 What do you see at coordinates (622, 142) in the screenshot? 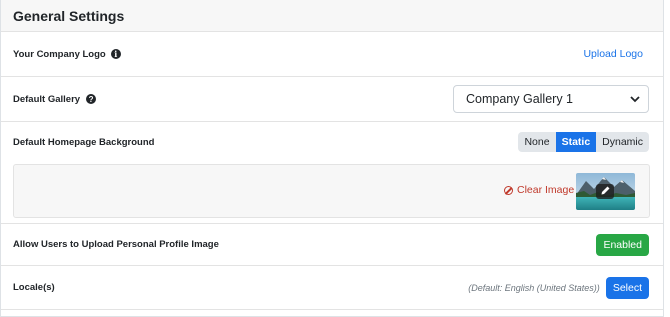
I see `background-option-dynamic: Dynamic` at bounding box center [622, 142].